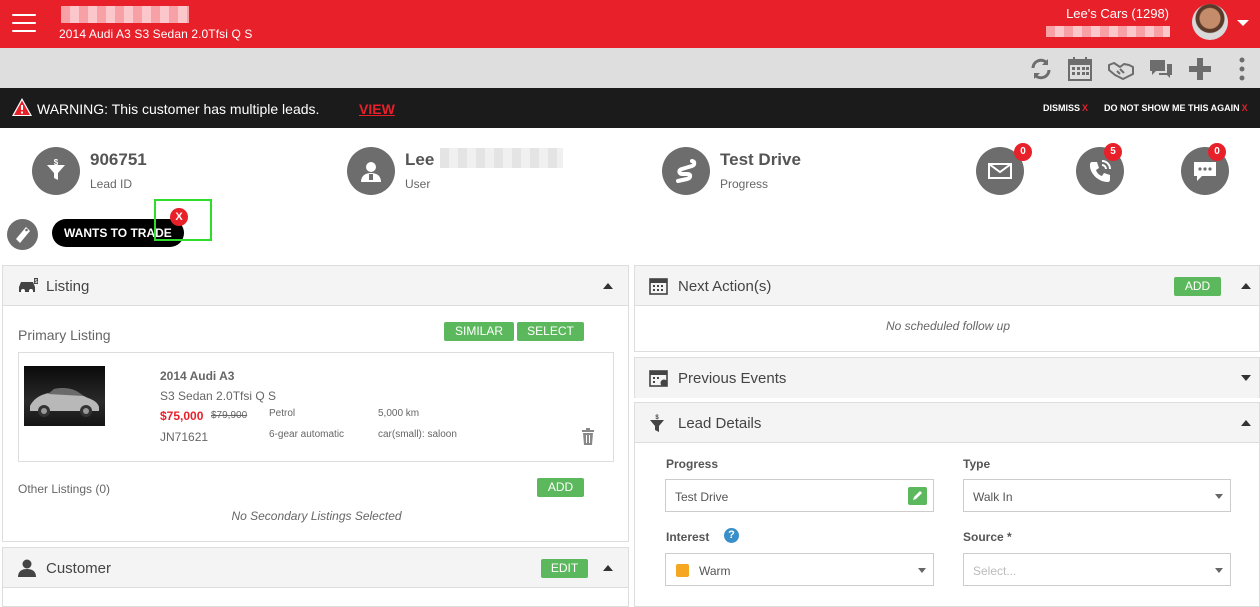 The width and height of the screenshot is (1260, 607). What do you see at coordinates (1246, 378) in the screenshot?
I see `expand-previous-events-icon` at bounding box center [1246, 378].